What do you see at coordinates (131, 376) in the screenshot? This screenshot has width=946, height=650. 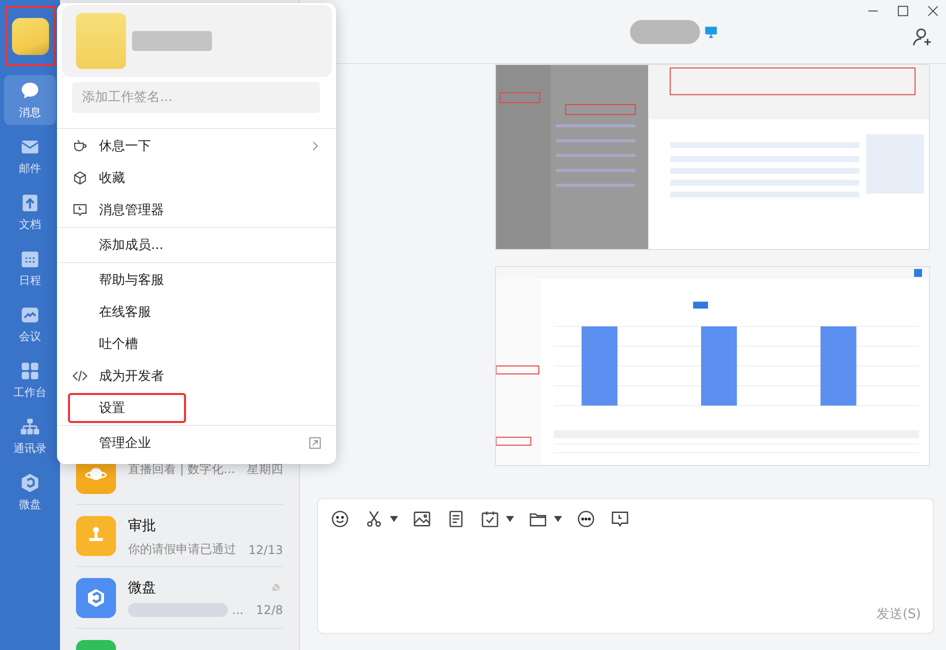 I see `menu-item-label: 成为开发者` at bounding box center [131, 376].